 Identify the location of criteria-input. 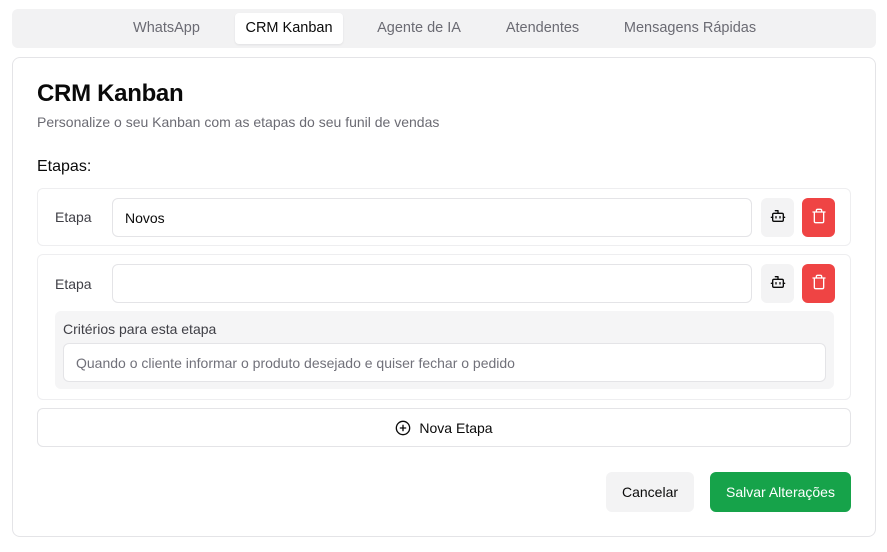
(444, 362).